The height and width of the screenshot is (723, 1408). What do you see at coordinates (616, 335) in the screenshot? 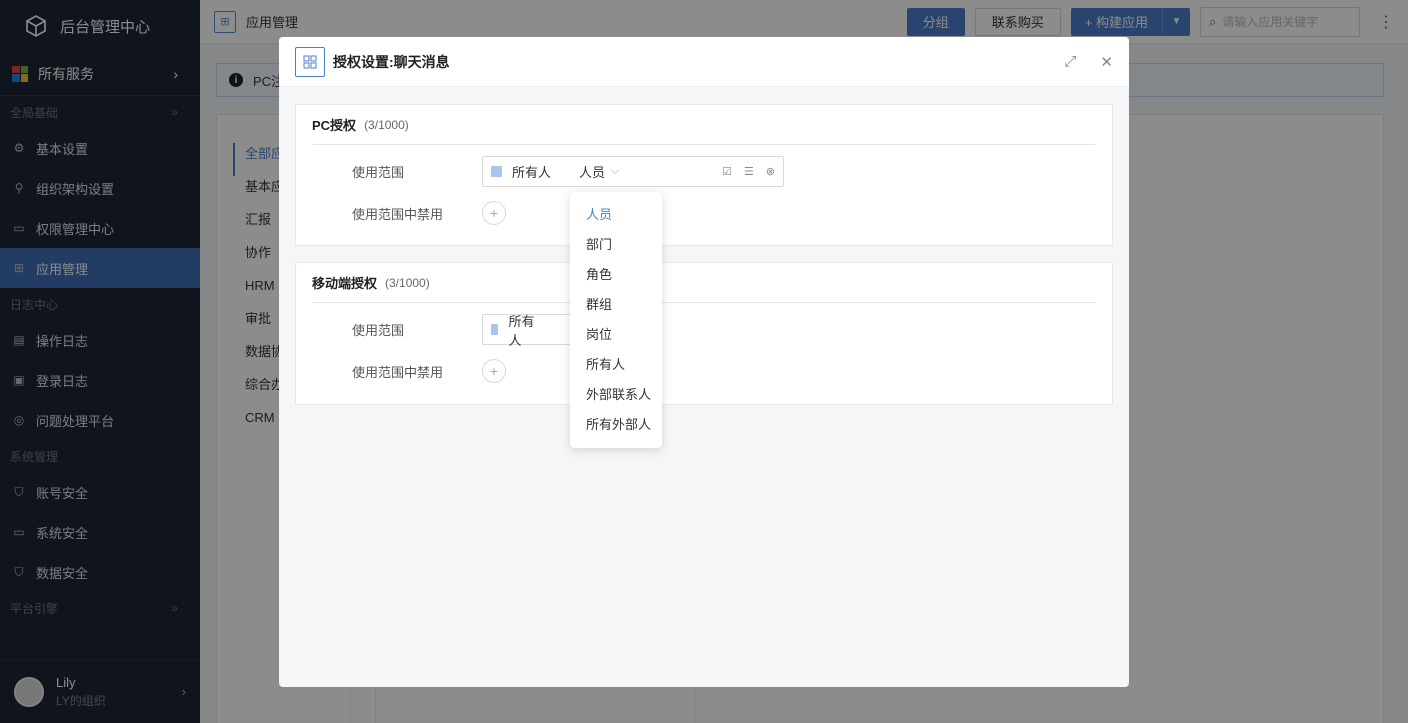
I see `dropdown-option: 岗位` at bounding box center [616, 335].